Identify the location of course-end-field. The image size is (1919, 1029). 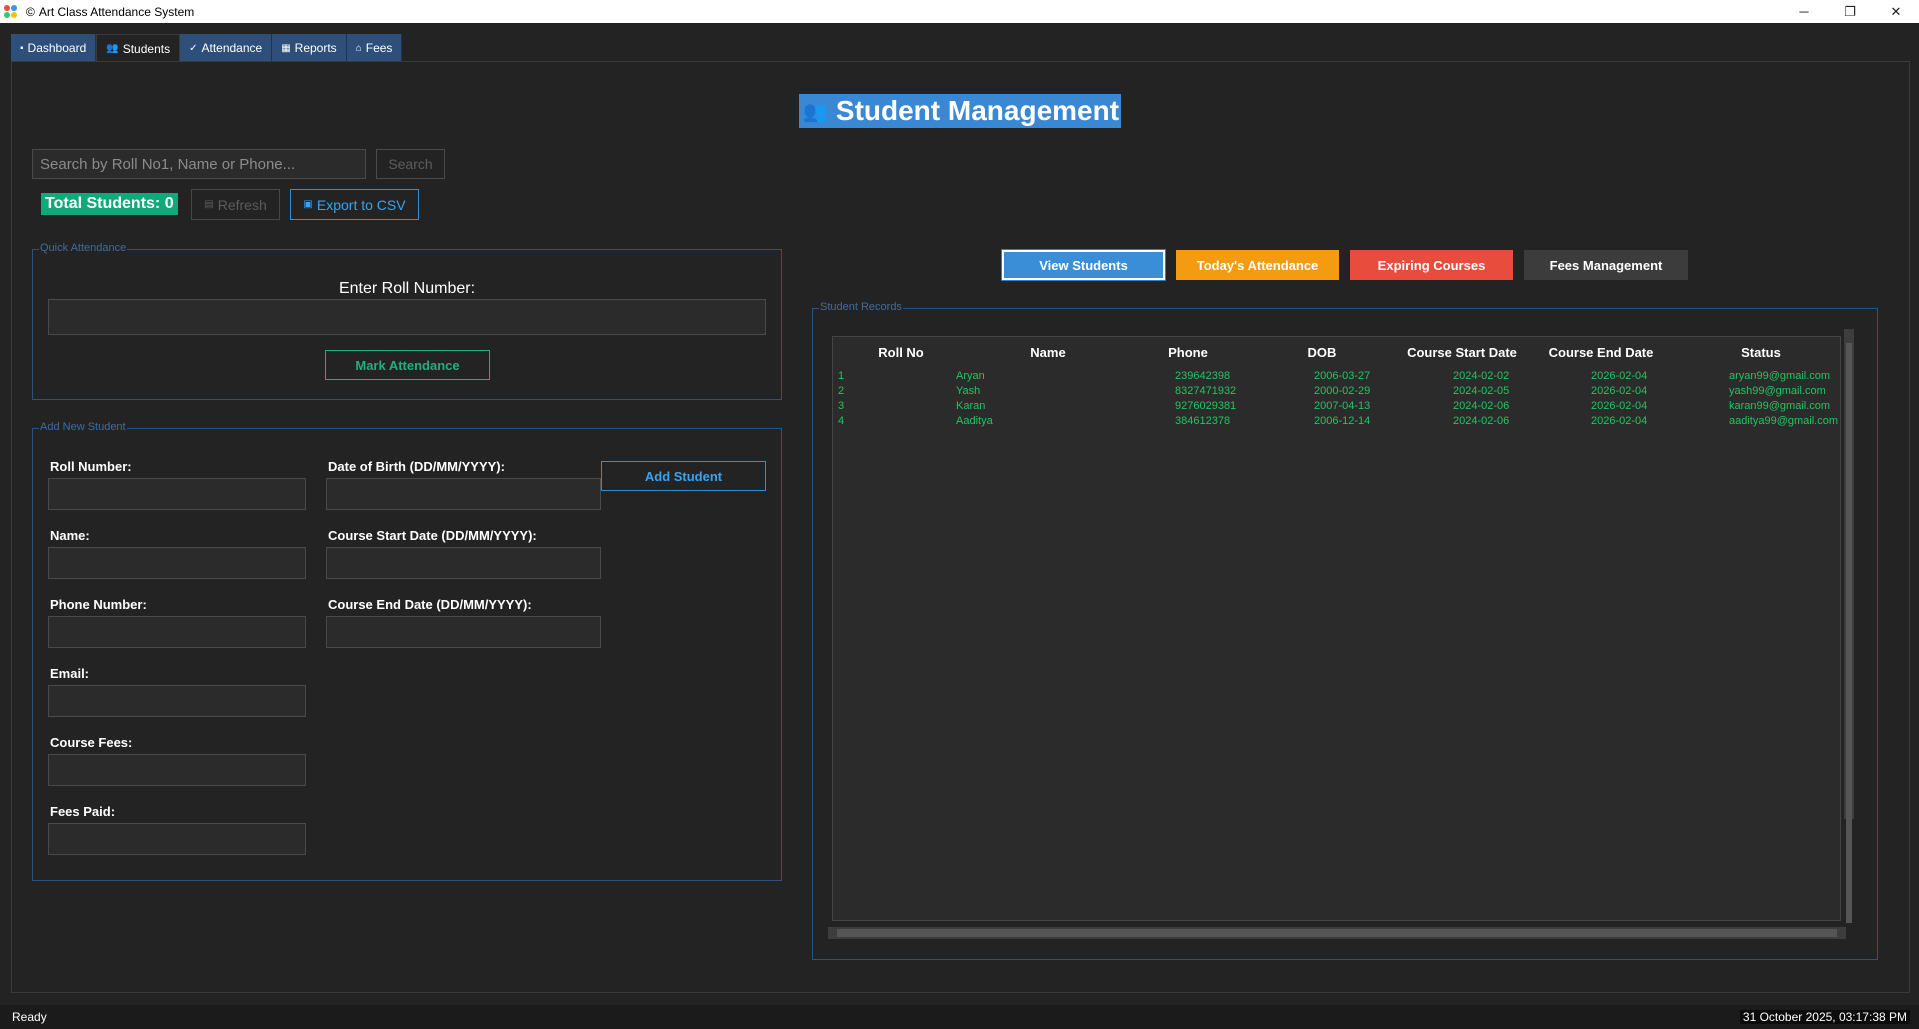
(463, 632).